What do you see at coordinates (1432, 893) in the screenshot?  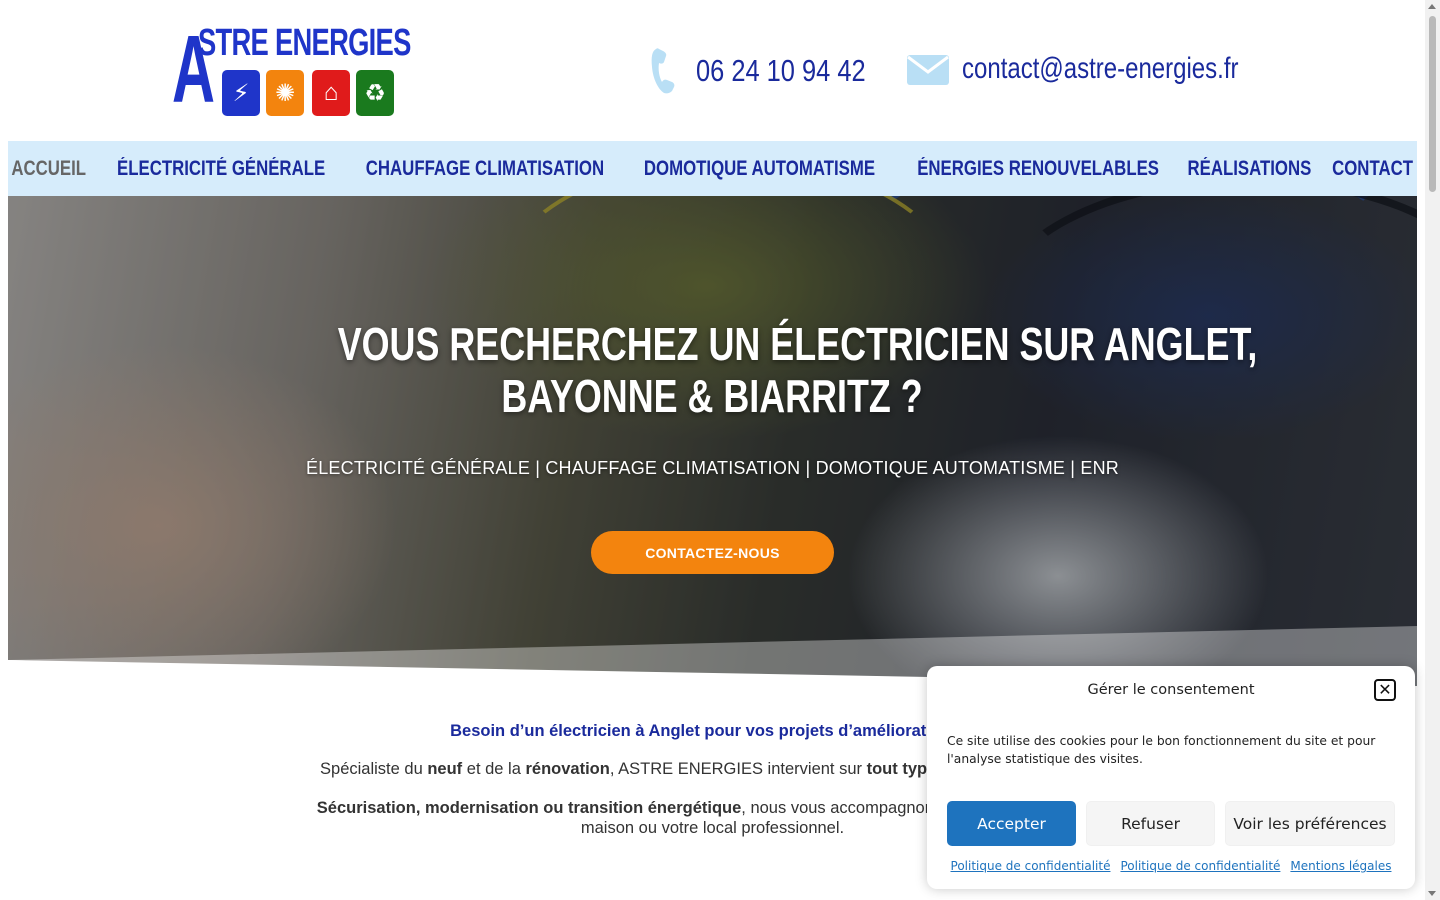 I see `scroll-down-arrow-icon` at bounding box center [1432, 893].